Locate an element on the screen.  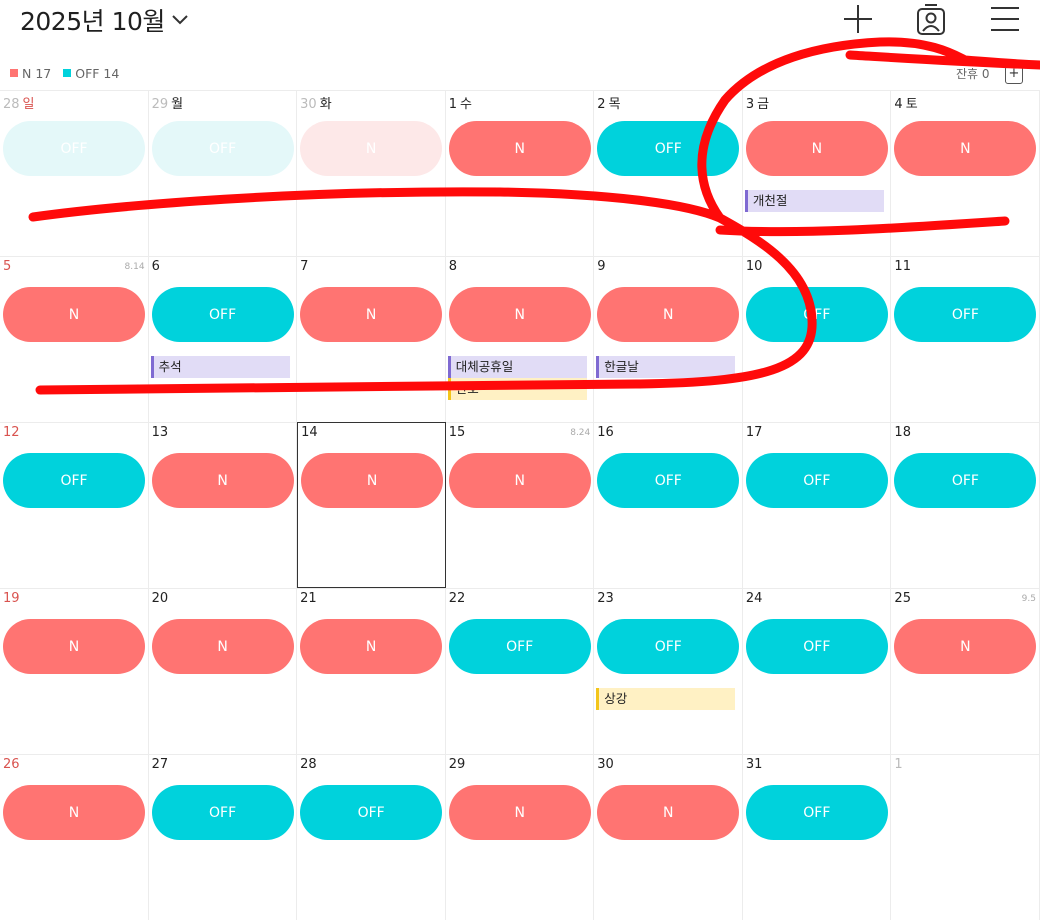
day-cell: 9 N 한글날 is located at coordinates (668, 339).